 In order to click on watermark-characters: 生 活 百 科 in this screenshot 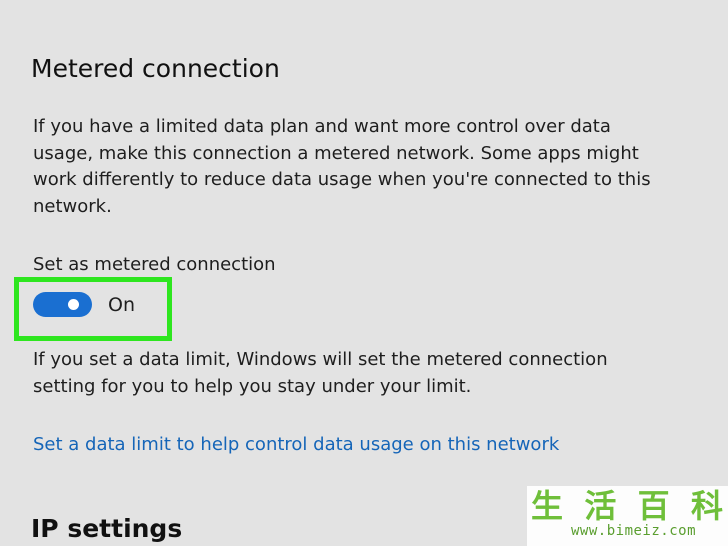, I will do `click(627, 506)`.